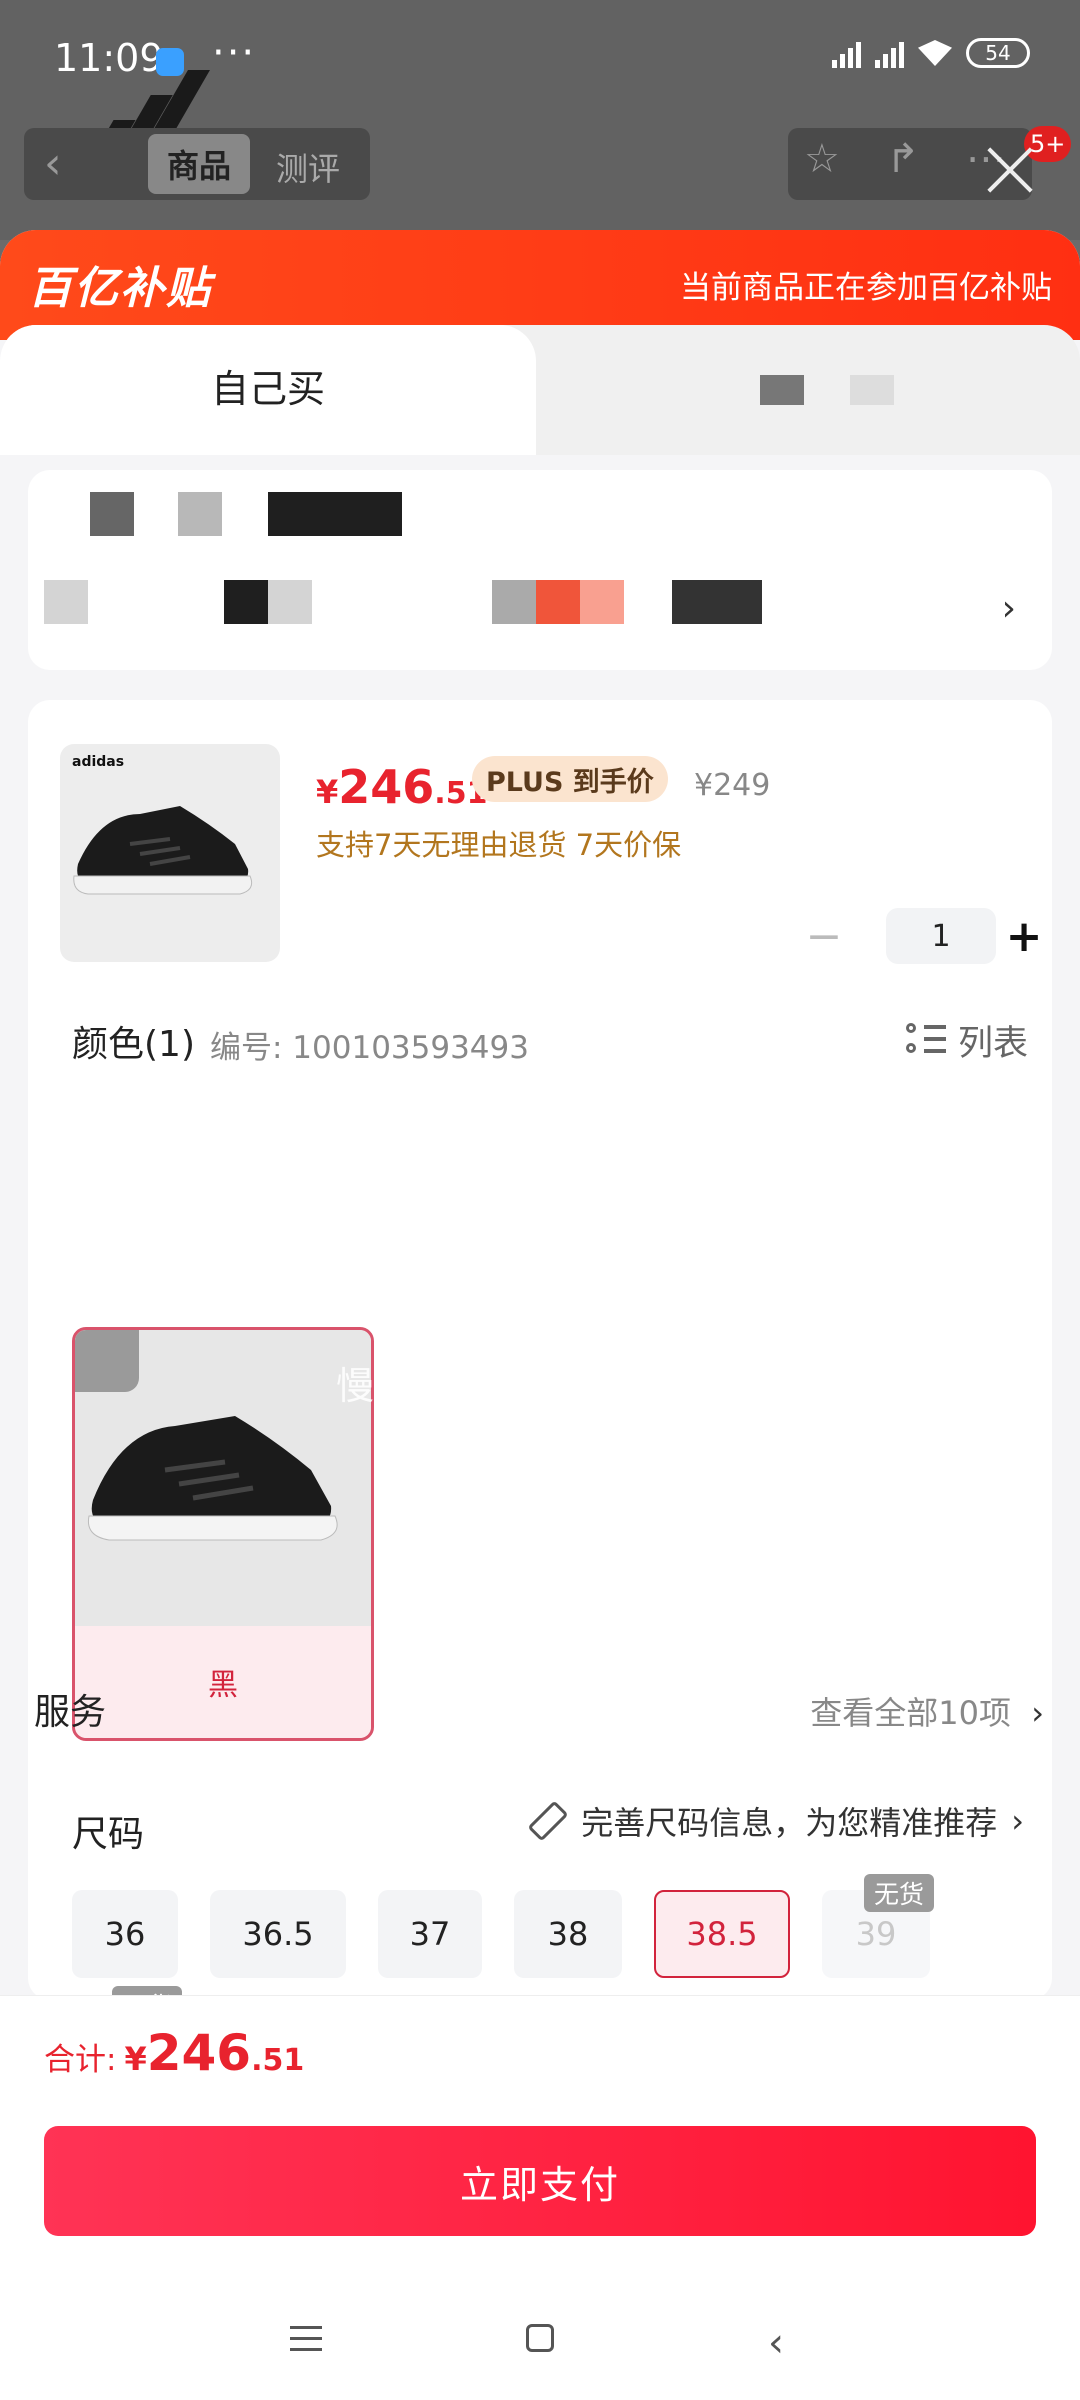 This screenshot has width=1080, height=2400. What do you see at coordinates (941, 936) in the screenshot?
I see `quantity-field: 1` at bounding box center [941, 936].